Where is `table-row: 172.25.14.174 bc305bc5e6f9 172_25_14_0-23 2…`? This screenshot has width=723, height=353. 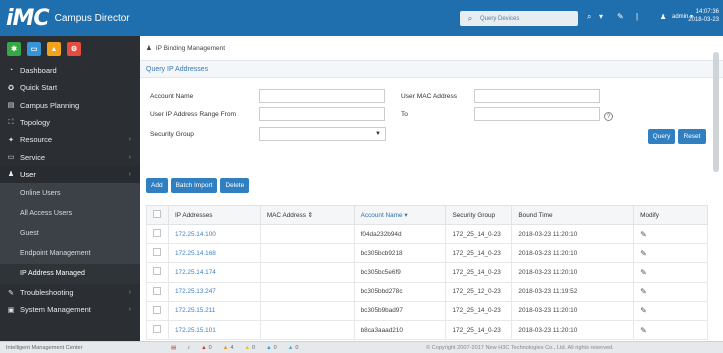
table-row: 172.25.14.174 bc305bc5e6f9 172_25_14_0-23 2… is located at coordinates (427, 272).